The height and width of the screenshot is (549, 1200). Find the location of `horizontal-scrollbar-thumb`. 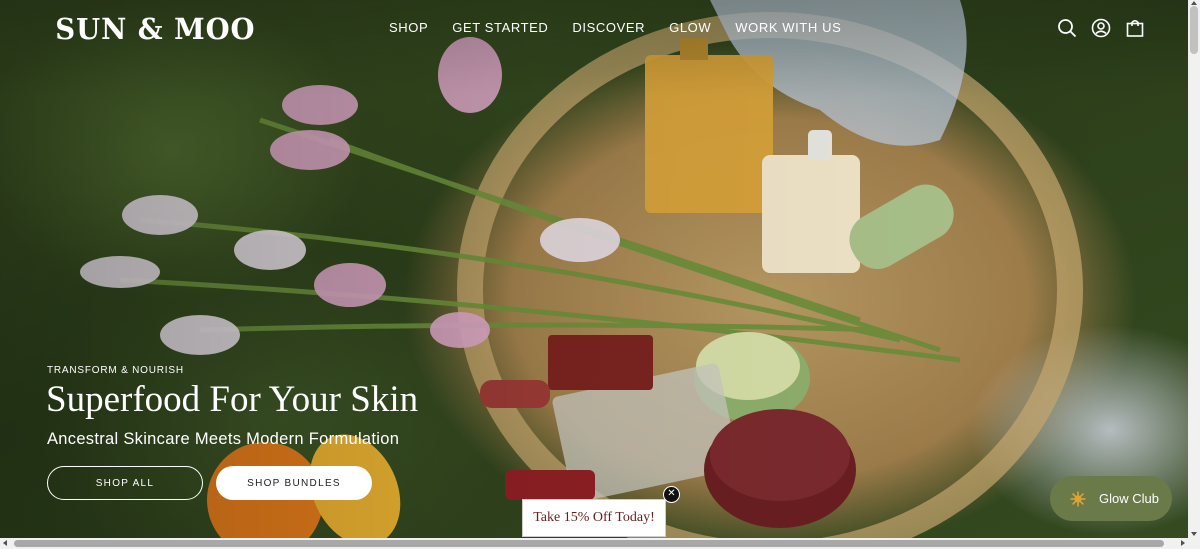

horizontal-scrollbar-thumb is located at coordinates (589, 543).